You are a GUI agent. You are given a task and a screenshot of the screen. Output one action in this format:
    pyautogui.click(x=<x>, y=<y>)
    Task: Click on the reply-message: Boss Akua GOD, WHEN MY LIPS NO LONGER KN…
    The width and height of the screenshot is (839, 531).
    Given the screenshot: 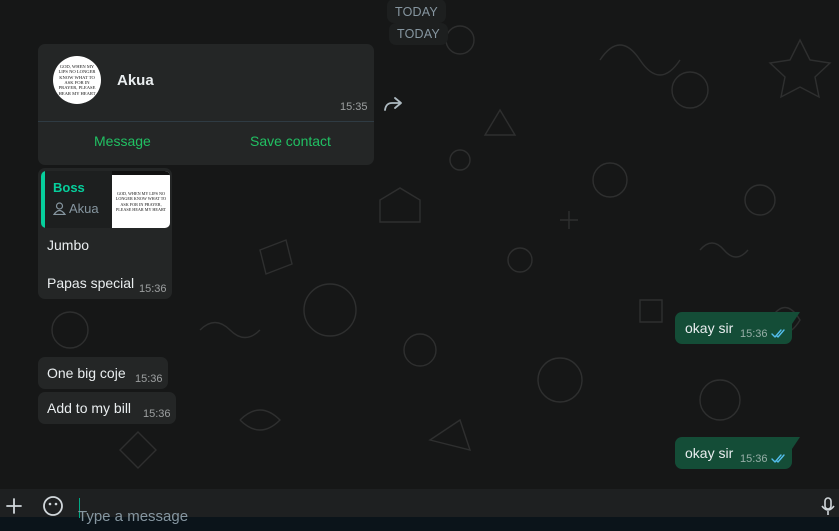 What is the action you would take?
    pyautogui.click(x=105, y=233)
    